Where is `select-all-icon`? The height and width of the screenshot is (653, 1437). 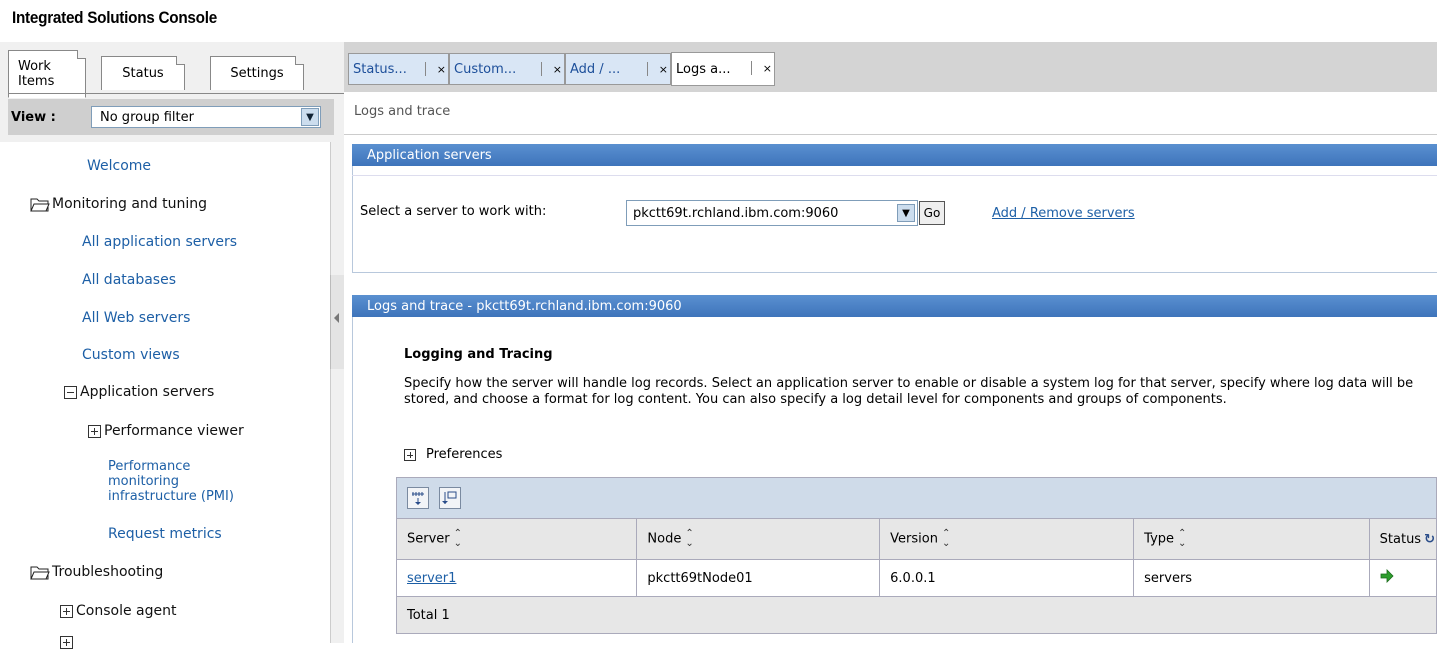
select-all-icon is located at coordinates (450, 498).